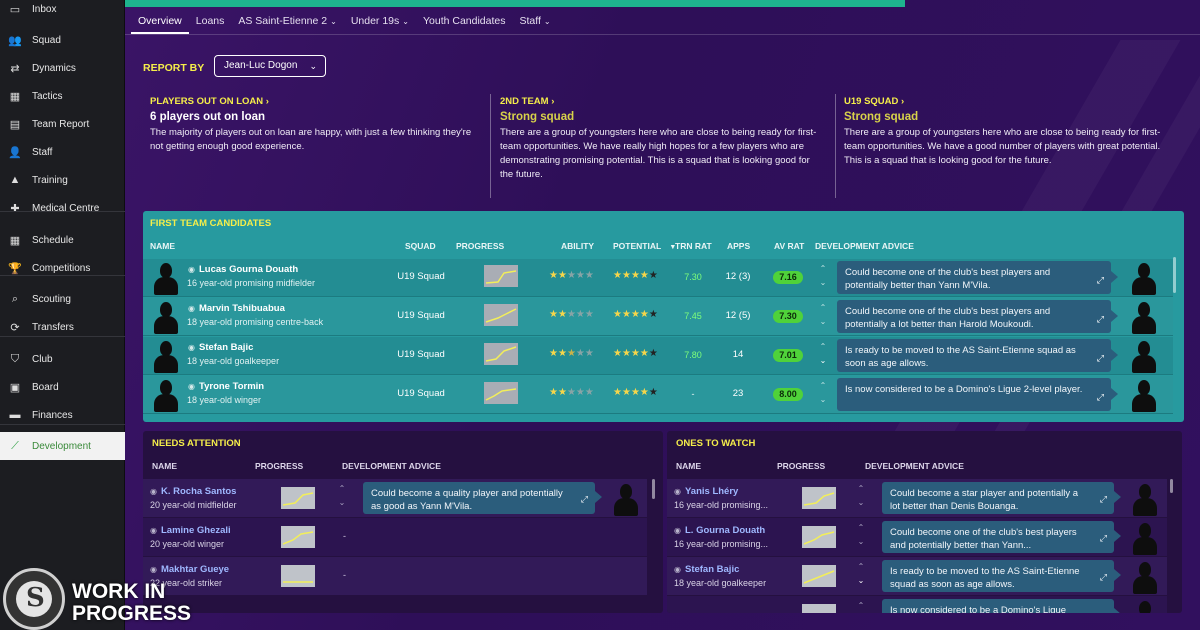 This screenshot has width=1200, height=630. Describe the element at coordinates (693, 246) in the screenshot. I see `col-header-trn-rat: TRN RAT` at that location.